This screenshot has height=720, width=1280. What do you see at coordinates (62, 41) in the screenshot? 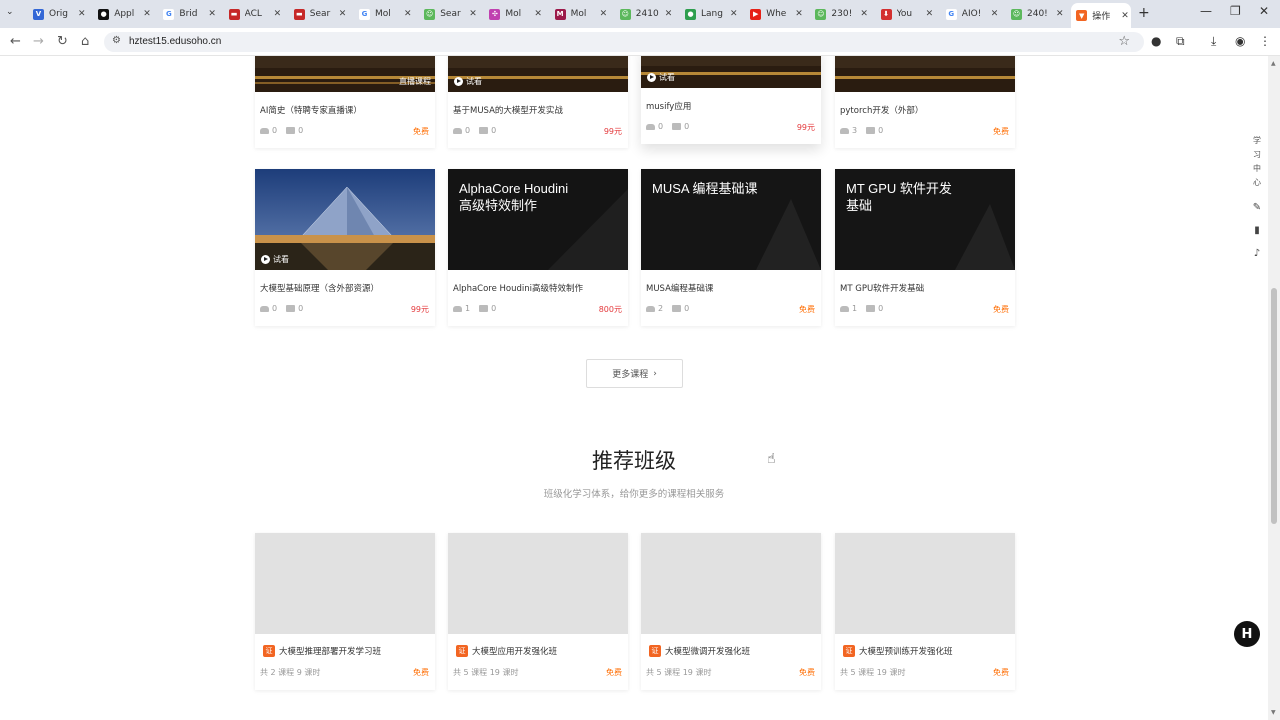
I see `reload-icon: ↻` at bounding box center [62, 41].